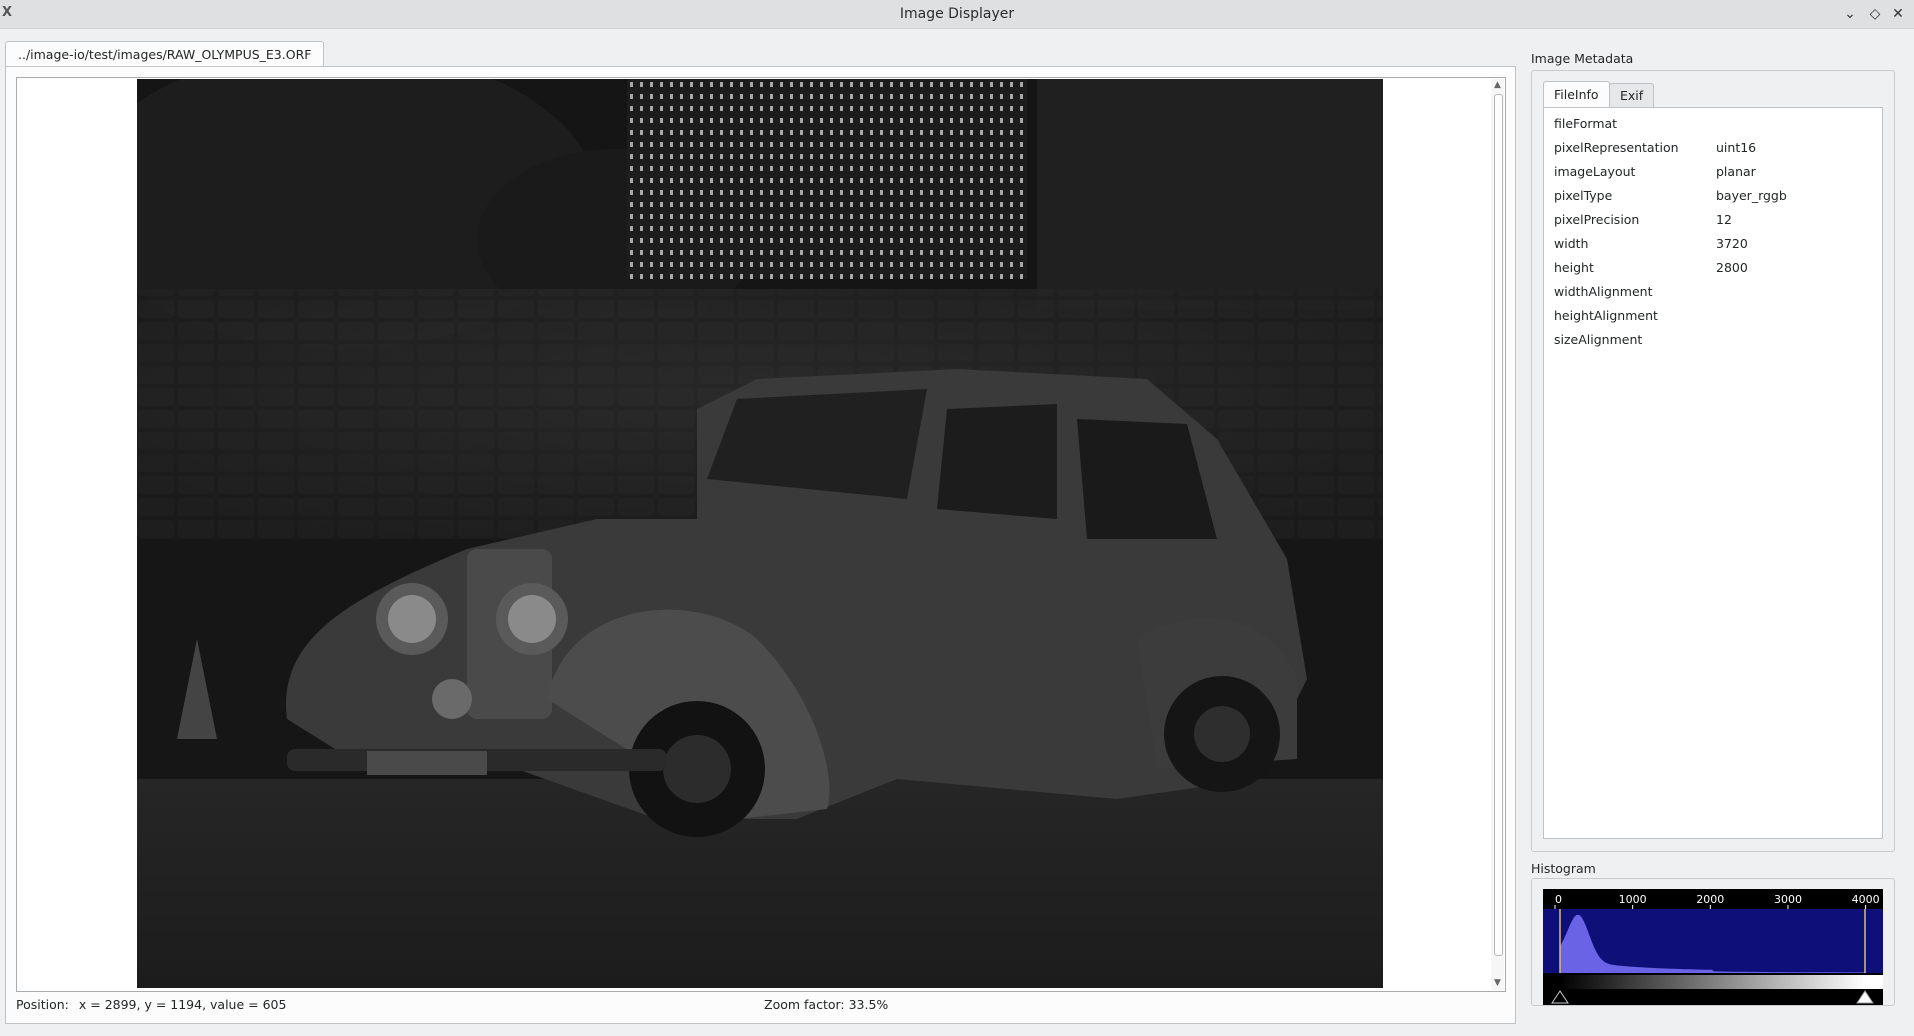  Describe the element at coordinates (1576, 94) in the screenshot. I see `tab-fileinfo: FileInfo` at that location.